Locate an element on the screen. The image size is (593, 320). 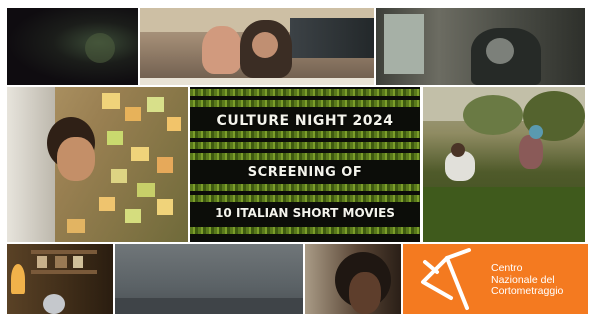
title-line-2: SCREENING OF is located at coordinates (305, 172).